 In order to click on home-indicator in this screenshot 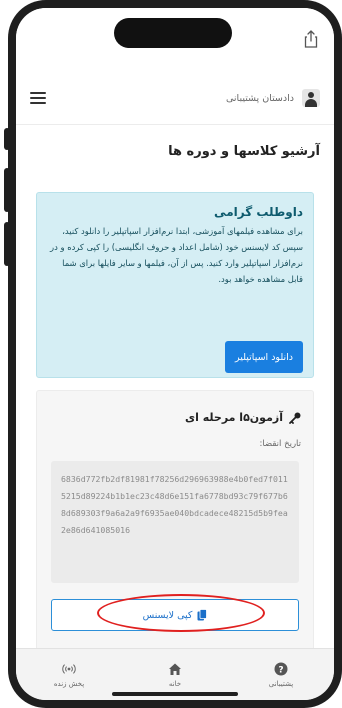, I will do `click(175, 694)`.